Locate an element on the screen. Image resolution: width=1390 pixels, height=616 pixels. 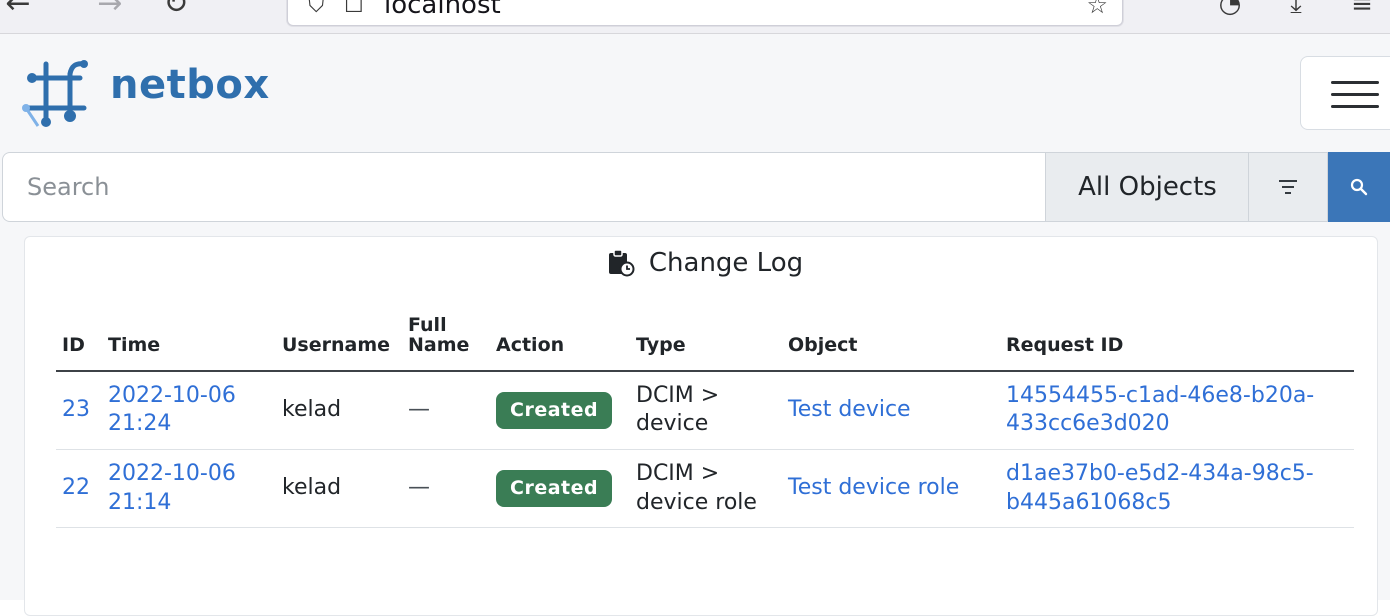
shield-icon: ⛉ is located at coordinates (316, 9).